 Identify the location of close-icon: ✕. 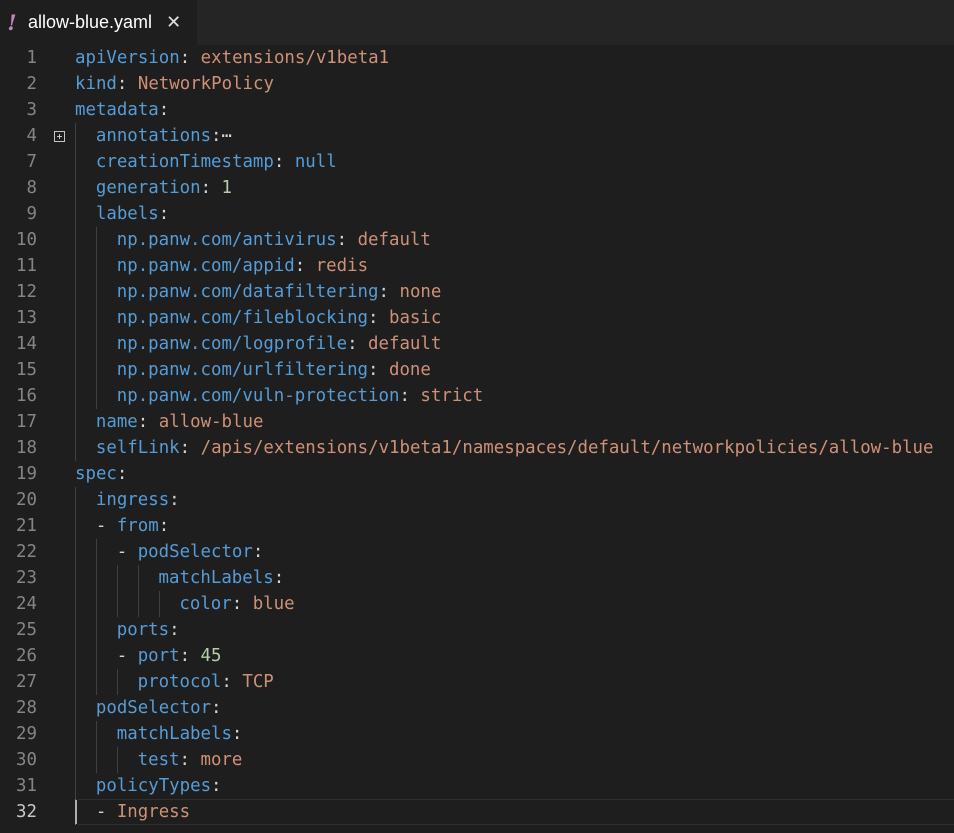
(173, 22).